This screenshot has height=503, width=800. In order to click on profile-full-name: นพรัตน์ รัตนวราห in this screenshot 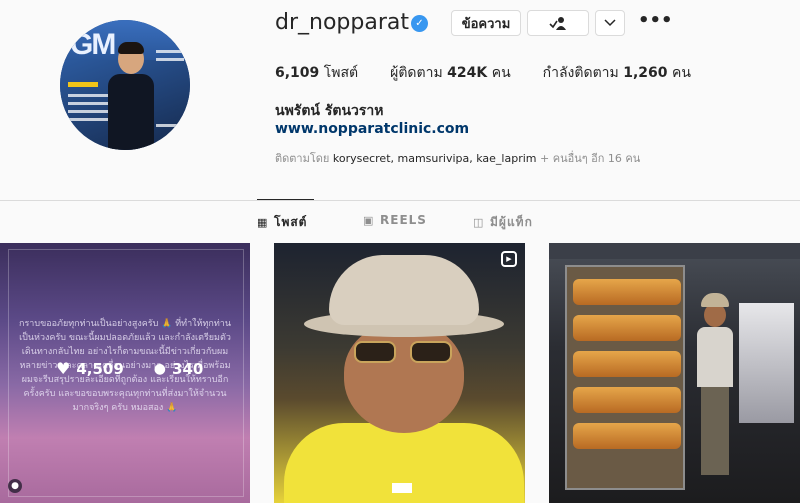, I will do `click(329, 111)`.